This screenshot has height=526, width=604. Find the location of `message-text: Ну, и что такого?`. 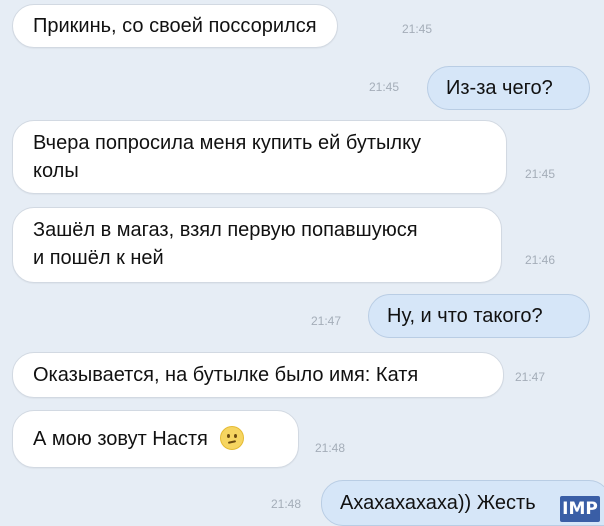

message-text: Ну, и что такого? is located at coordinates (465, 316).